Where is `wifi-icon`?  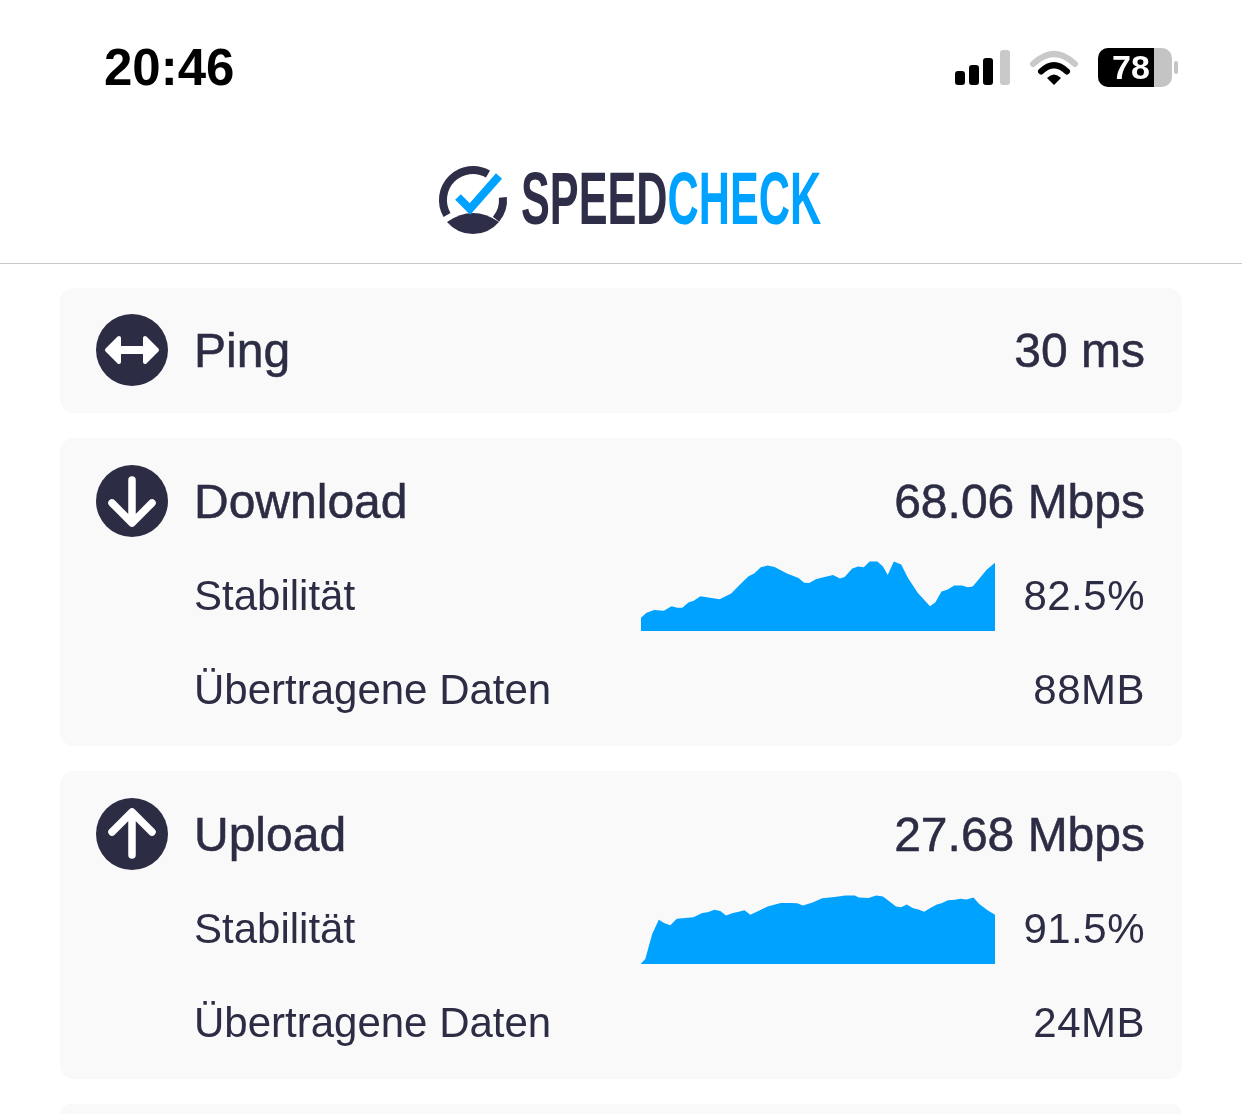
wifi-icon is located at coordinates (1054, 67).